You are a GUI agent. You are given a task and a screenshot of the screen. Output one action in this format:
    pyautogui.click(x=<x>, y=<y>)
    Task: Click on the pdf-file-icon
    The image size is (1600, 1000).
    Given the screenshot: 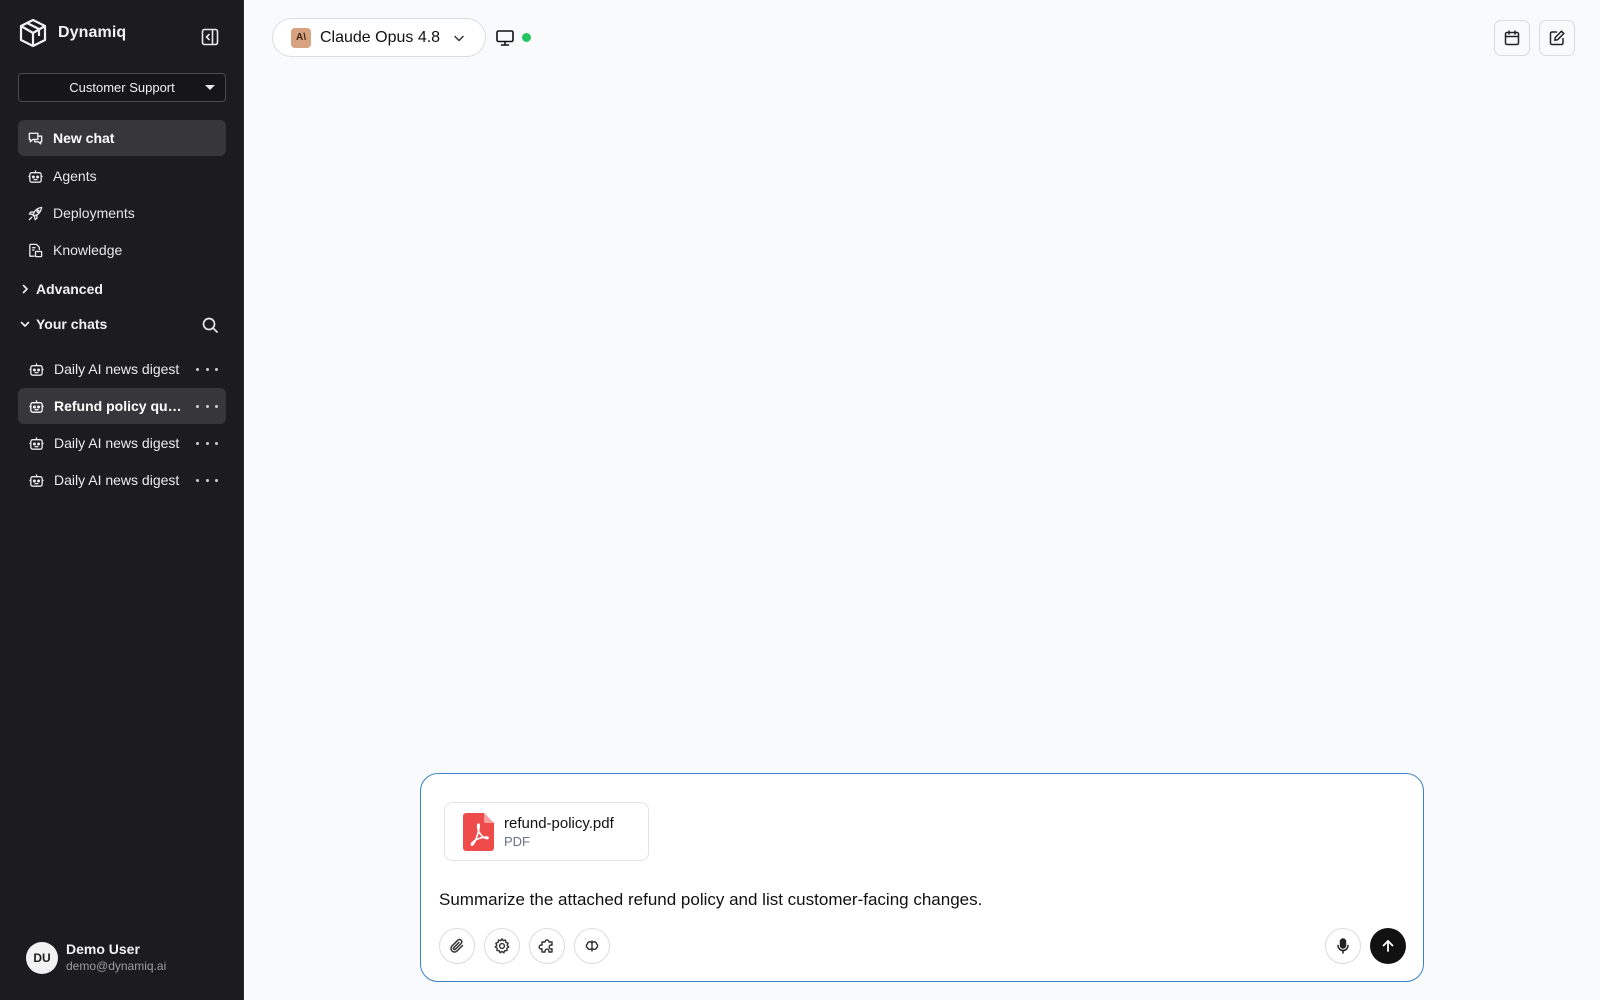 What is the action you would take?
    pyautogui.click(x=478, y=831)
    